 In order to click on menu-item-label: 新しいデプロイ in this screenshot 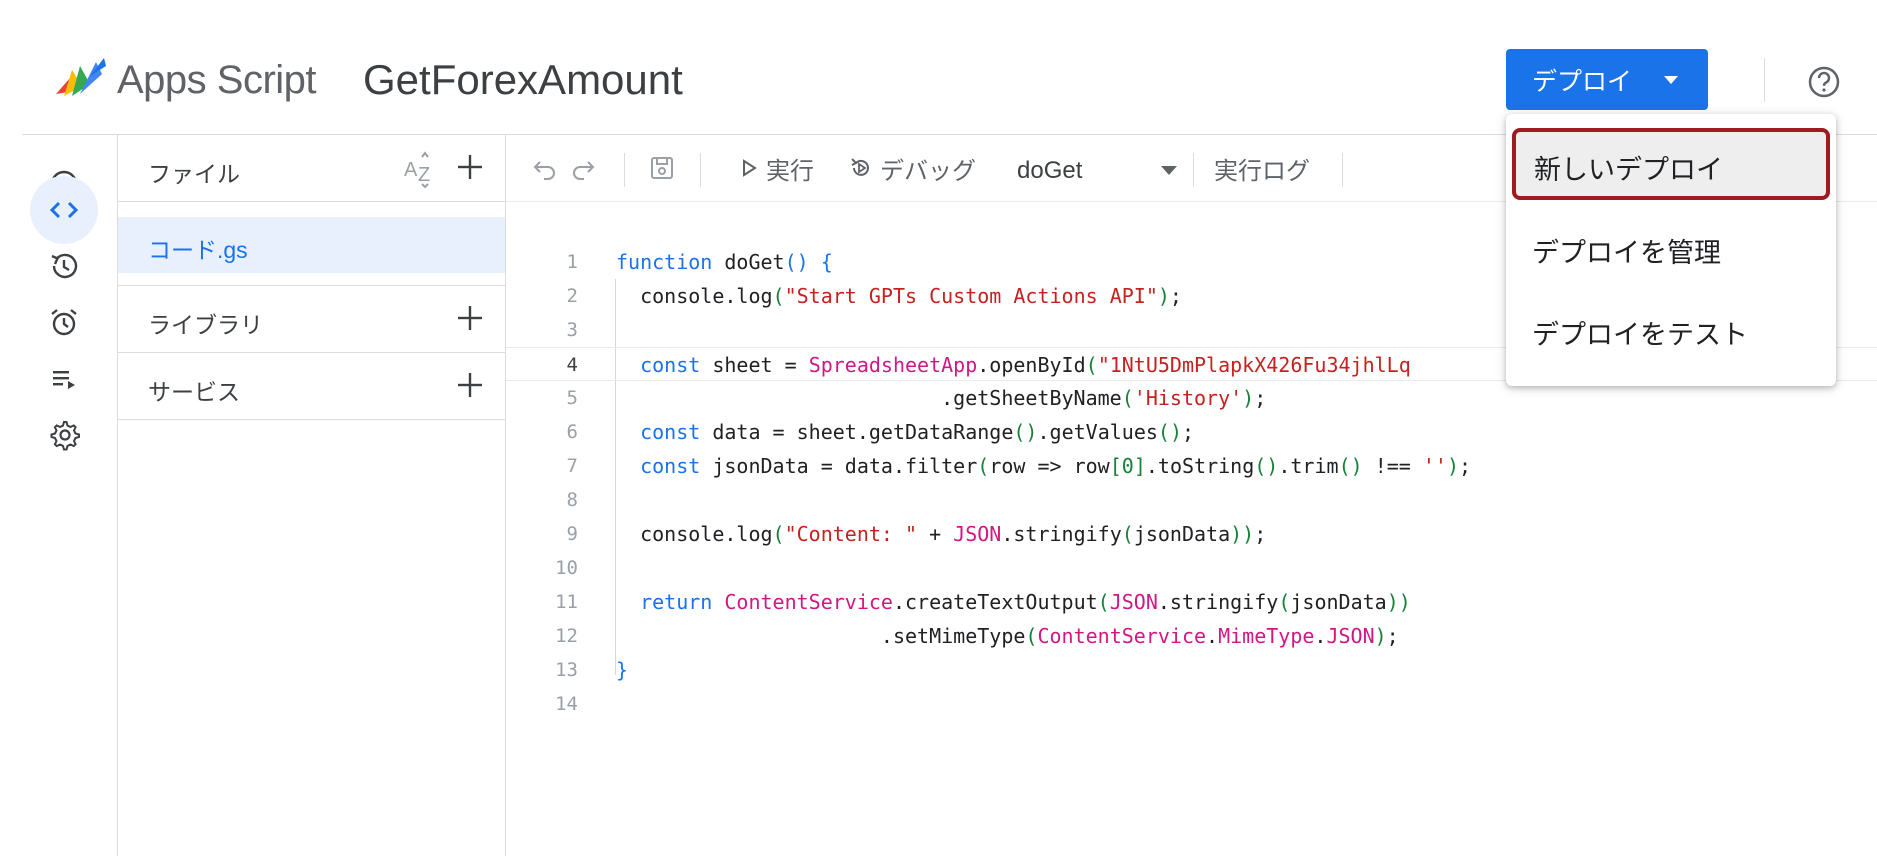, I will do `click(1628, 170)`.